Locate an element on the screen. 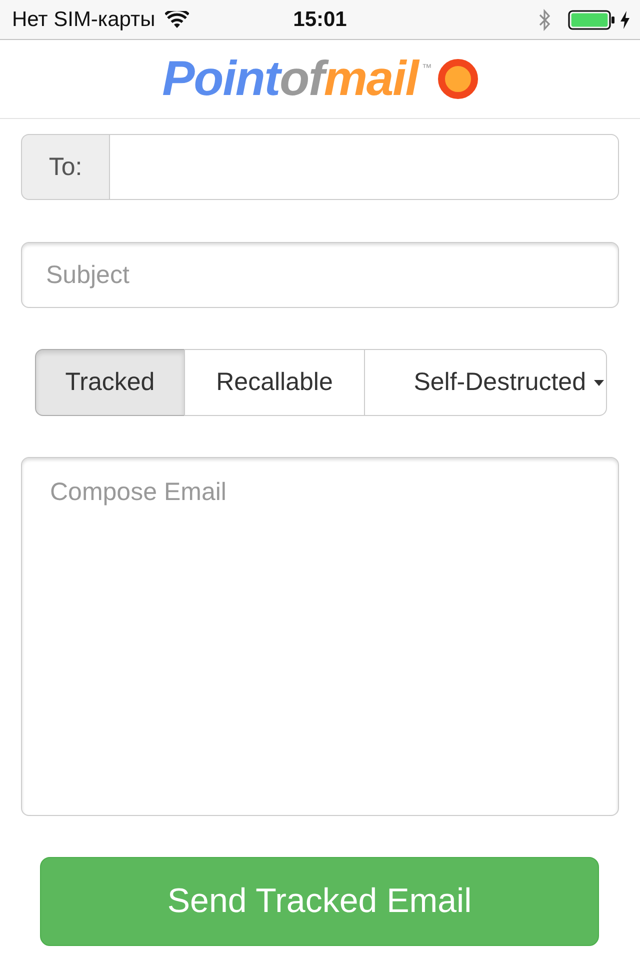 The height and width of the screenshot is (960, 640). mode-tab: Tracked is located at coordinates (110, 382).